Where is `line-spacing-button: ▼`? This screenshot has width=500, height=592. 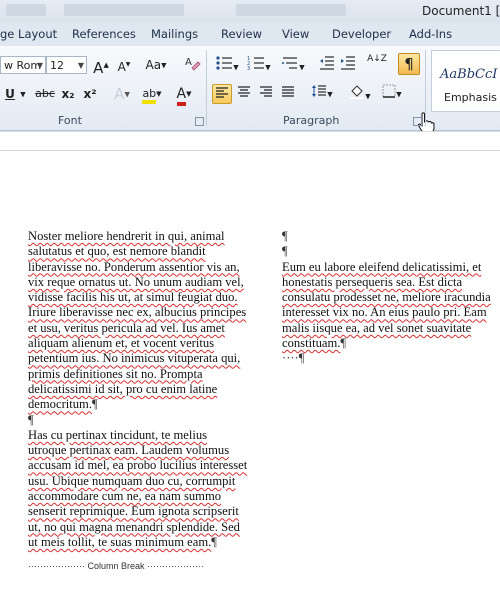 line-spacing-button: ▼ is located at coordinates (322, 94).